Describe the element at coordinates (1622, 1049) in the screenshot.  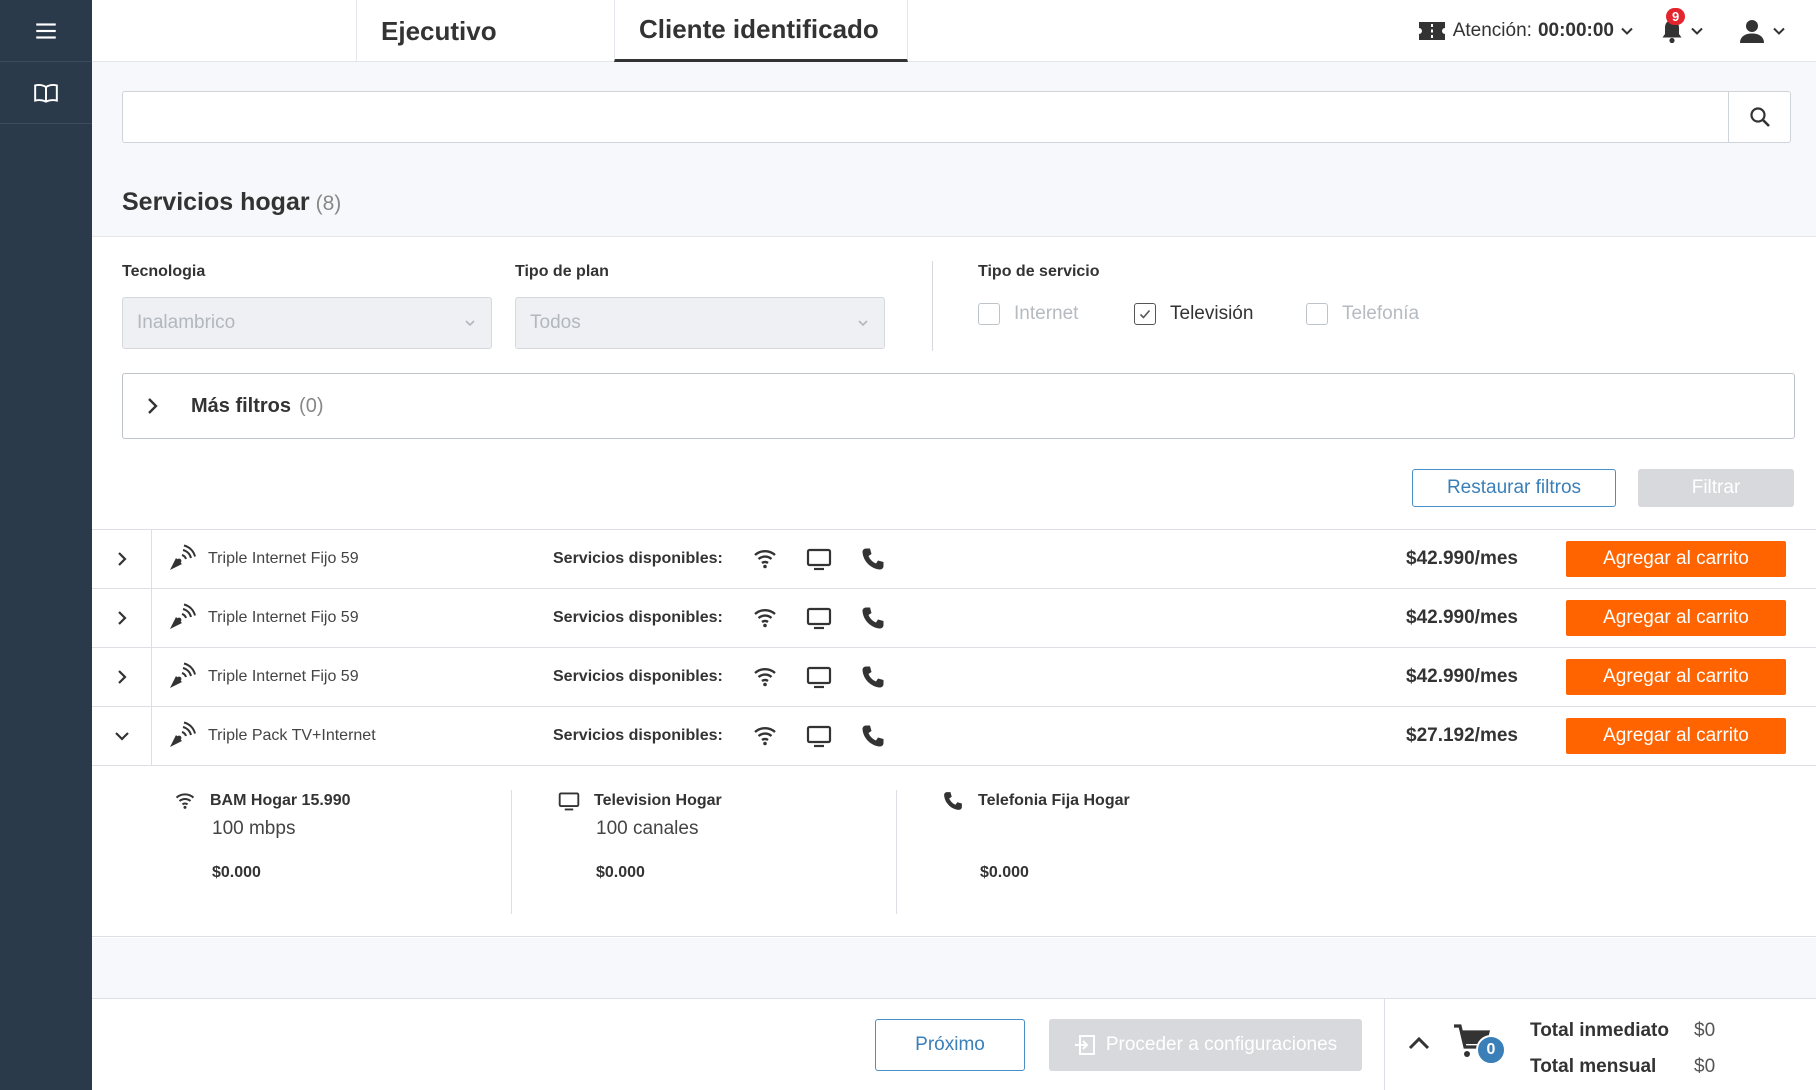
I see `totals: Total inmediato $0 Total mensual $0` at that location.